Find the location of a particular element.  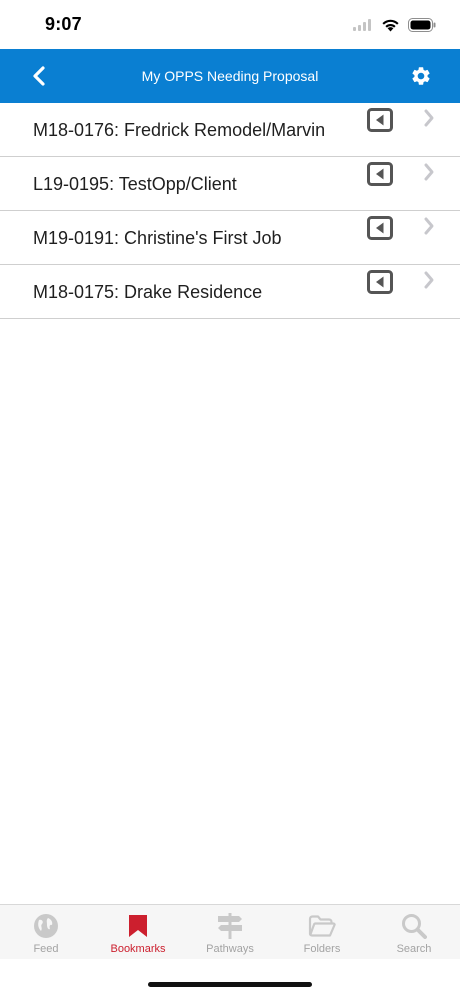

globe-icon is located at coordinates (46, 926).